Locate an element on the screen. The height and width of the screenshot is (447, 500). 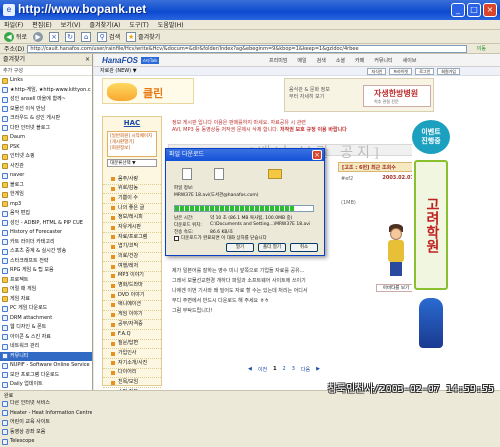
menu-help: 도움말(H) is located at coordinates (171, 24).